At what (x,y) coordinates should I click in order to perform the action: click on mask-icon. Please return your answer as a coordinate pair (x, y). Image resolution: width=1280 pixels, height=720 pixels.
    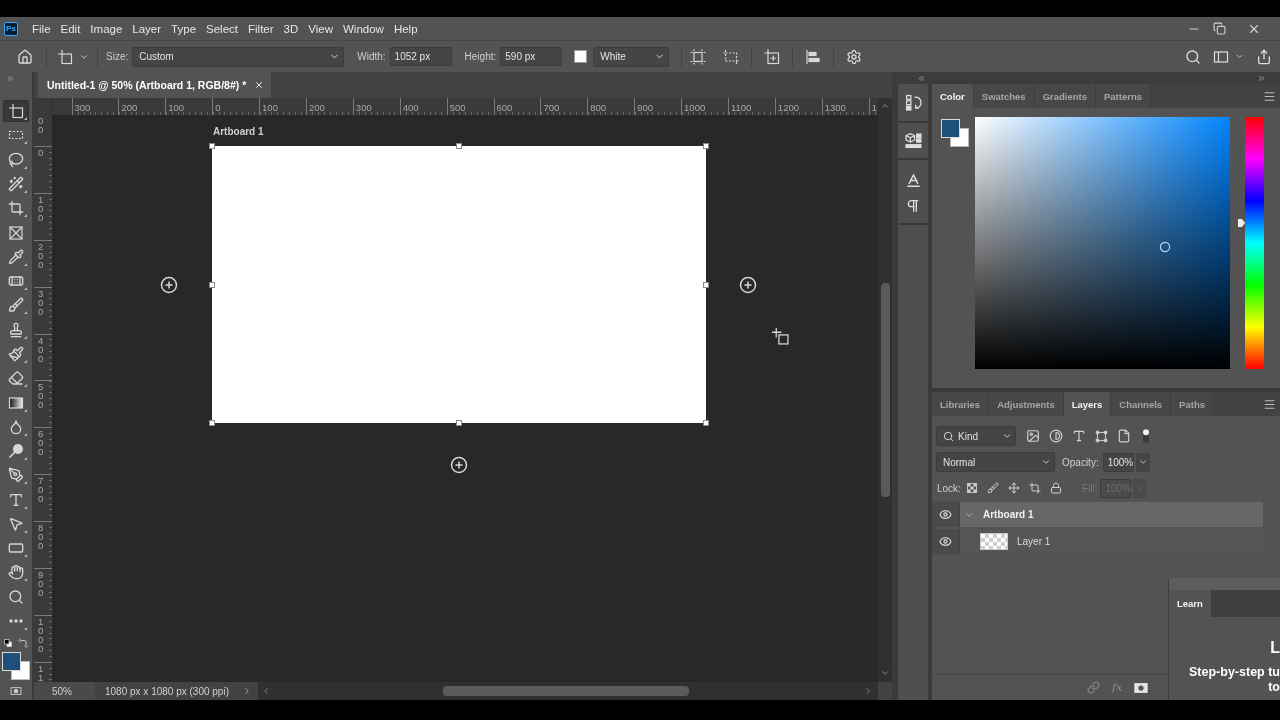
    Looking at the image, I should click on (1141, 687).